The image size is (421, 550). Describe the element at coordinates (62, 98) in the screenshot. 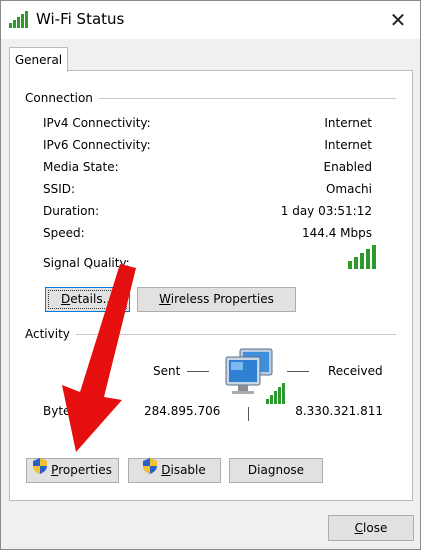

I see `connection-heading: Connection` at that location.